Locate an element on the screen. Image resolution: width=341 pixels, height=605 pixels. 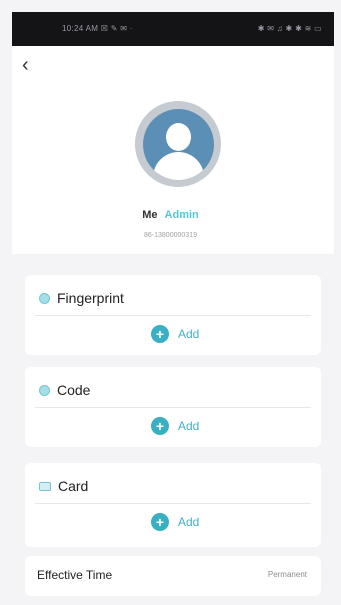
user-phone: 86-13800000319 is located at coordinates (170, 235).